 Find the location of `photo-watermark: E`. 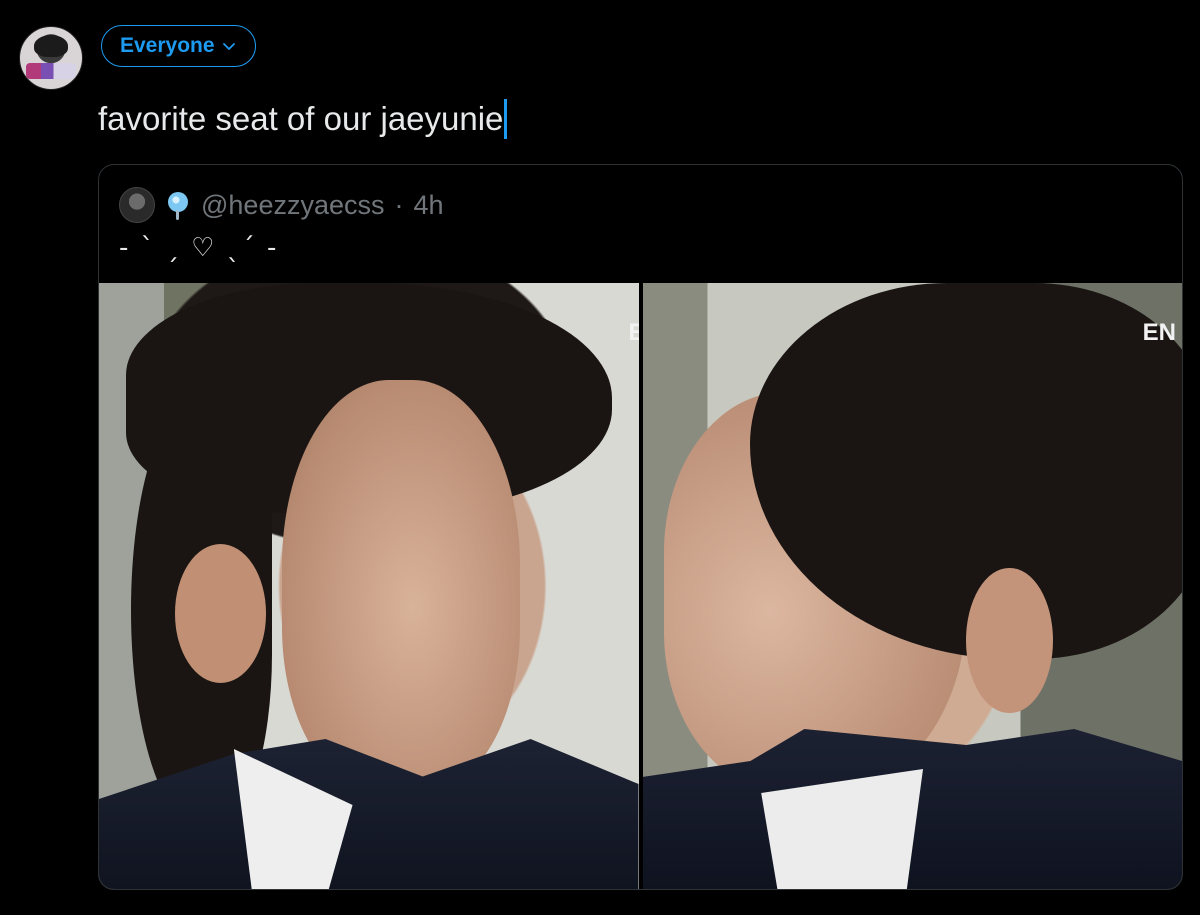

photo-watermark: E is located at coordinates (633, 333).